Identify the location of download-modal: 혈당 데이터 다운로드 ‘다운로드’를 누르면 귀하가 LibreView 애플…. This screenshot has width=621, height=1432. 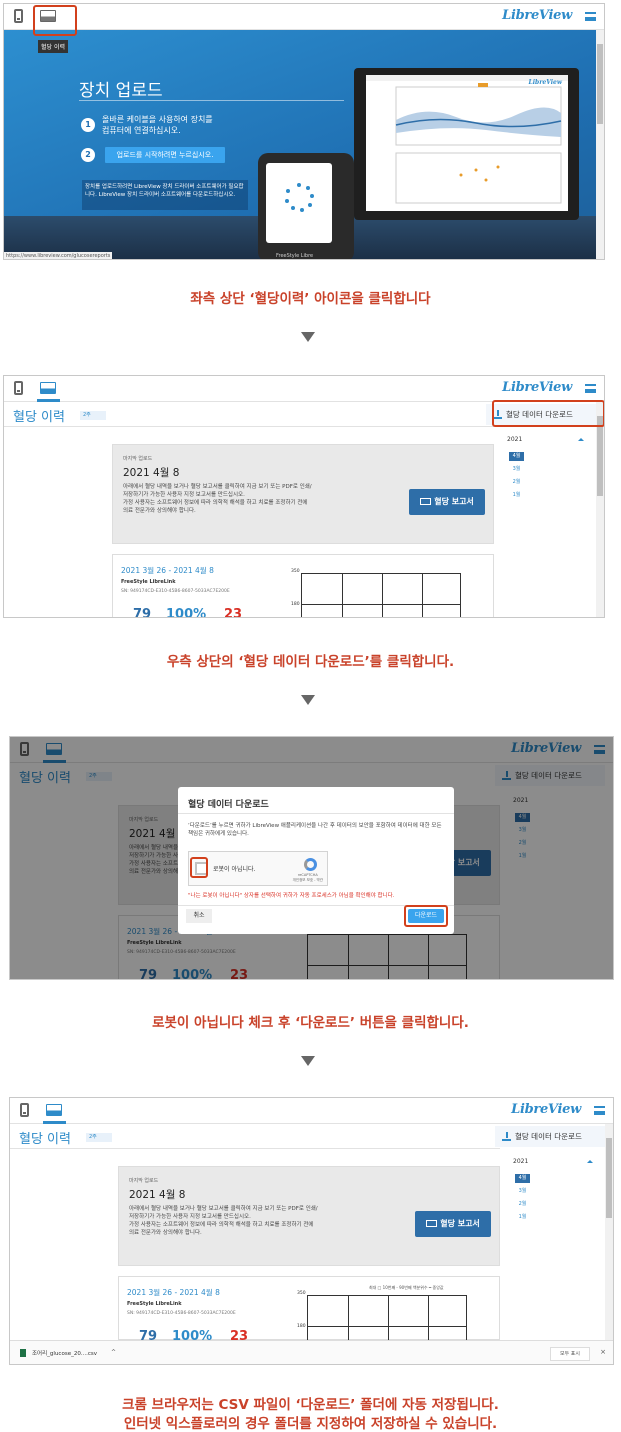
(316, 860).